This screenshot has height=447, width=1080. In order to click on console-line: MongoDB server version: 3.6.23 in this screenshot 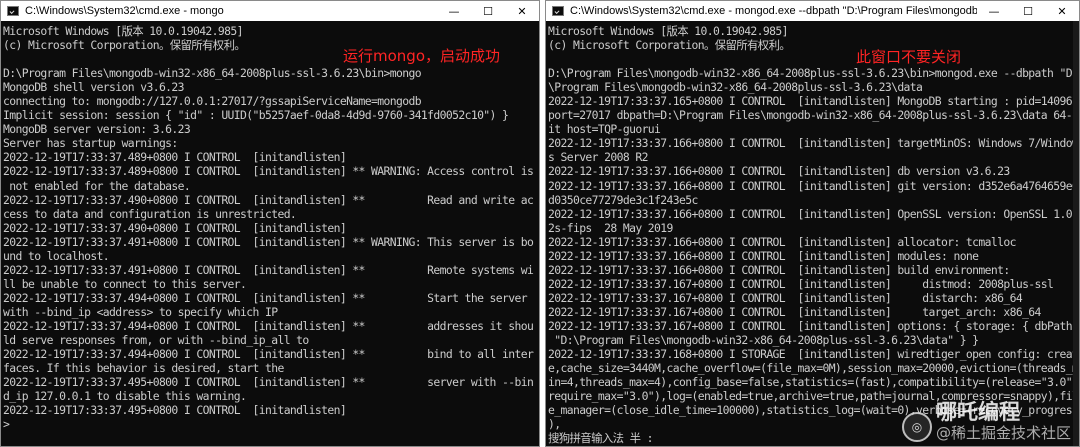, I will do `click(97, 129)`.